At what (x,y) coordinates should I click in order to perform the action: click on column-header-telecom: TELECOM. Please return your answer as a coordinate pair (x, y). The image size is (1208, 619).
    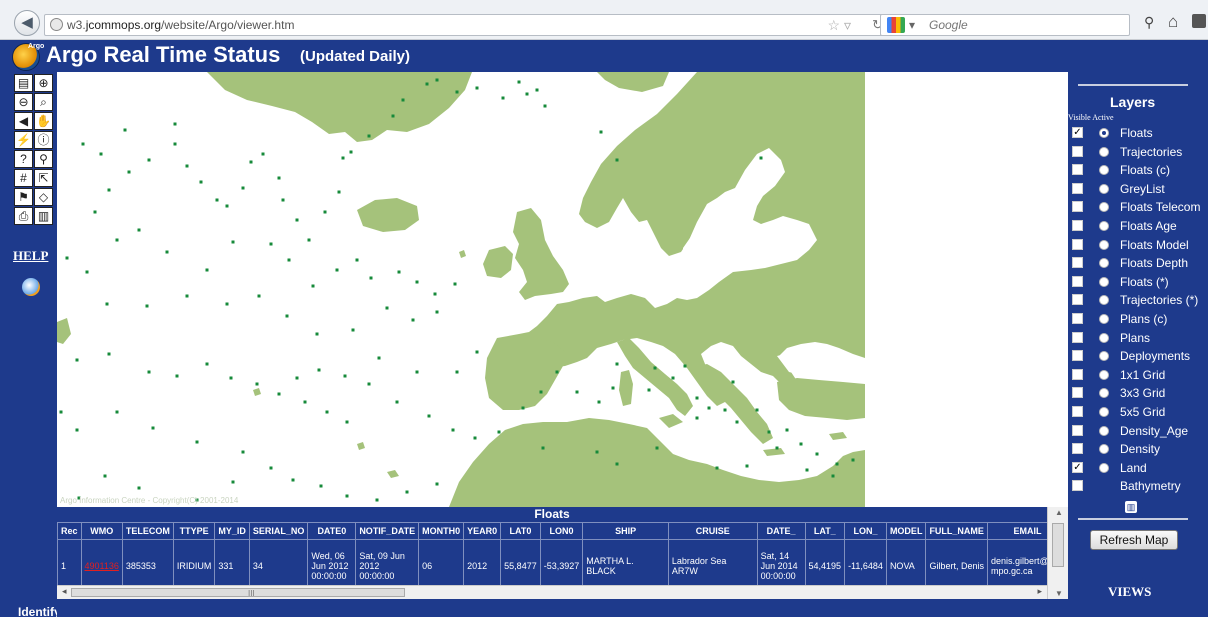
    Looking at the image, I should click on (147, 531).